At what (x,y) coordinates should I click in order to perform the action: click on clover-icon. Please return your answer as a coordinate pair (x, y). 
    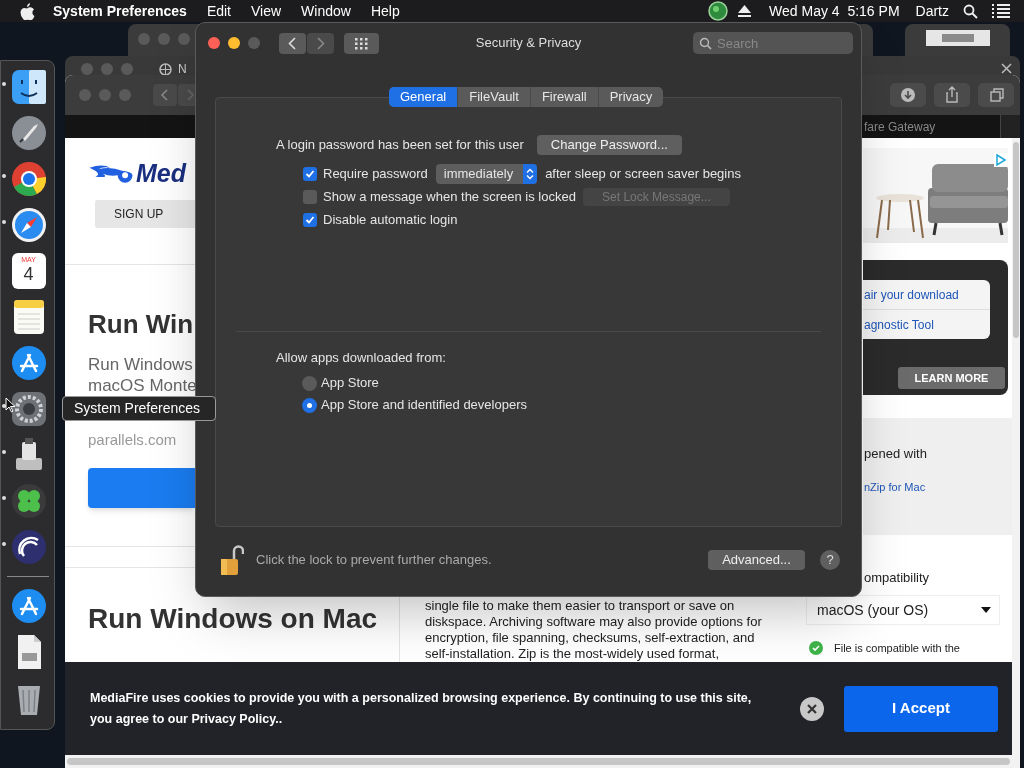
    Looking at the image, I should click on (28, 501).